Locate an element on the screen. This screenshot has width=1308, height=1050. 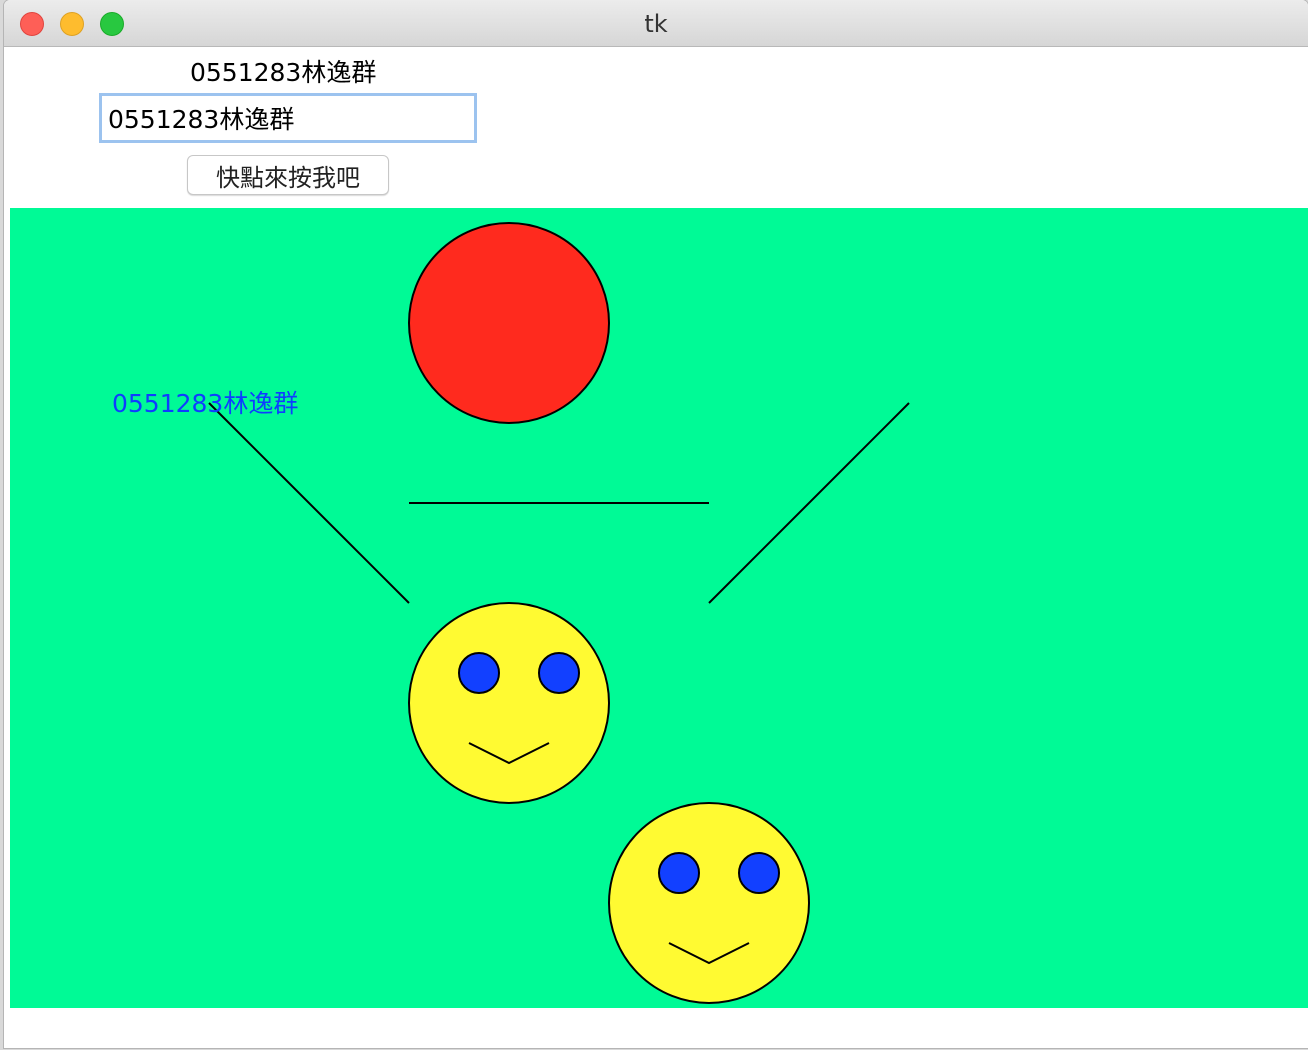
canvas-name-text: 0551283林逸群 is located at coordinates (205, 403).